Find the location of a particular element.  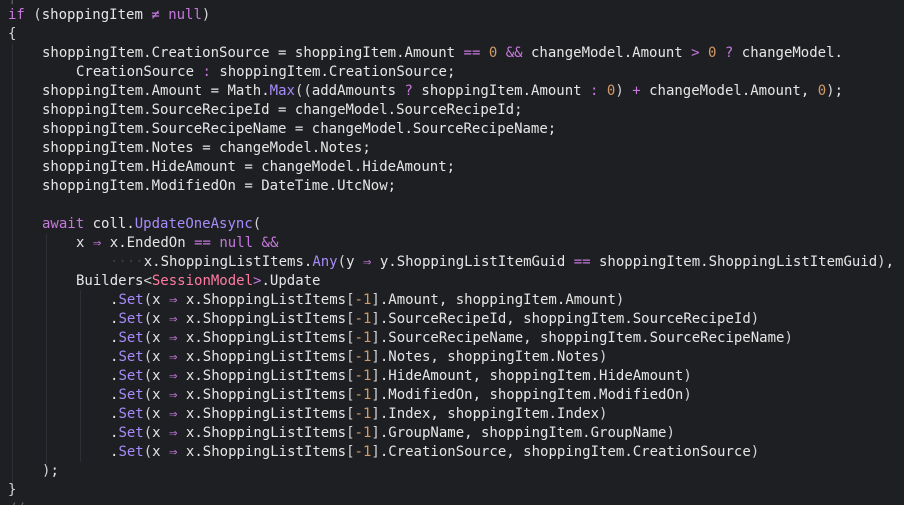

code-line: shoppingItem.Notes = changeModel.Notes; is located at coordinates (206, 148).